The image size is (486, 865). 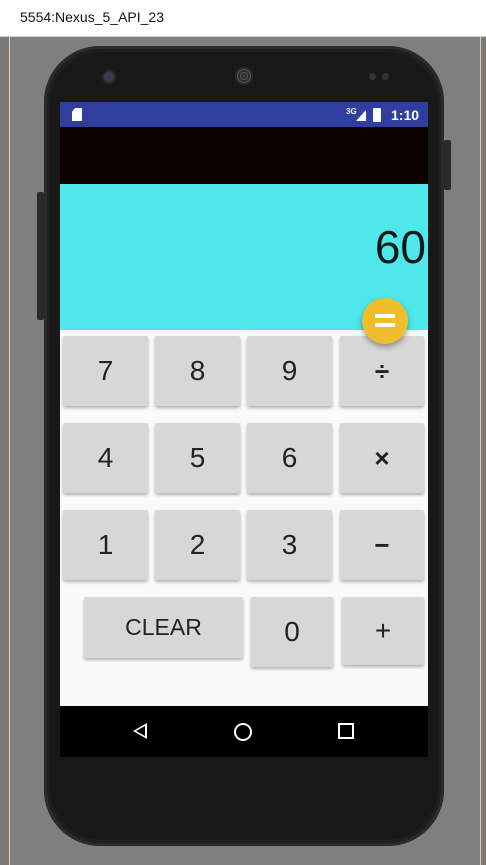 What do you see at coordinates (289, 545) in the screenshot?
I see `key-3: 3` at bounding box center [289, 545].